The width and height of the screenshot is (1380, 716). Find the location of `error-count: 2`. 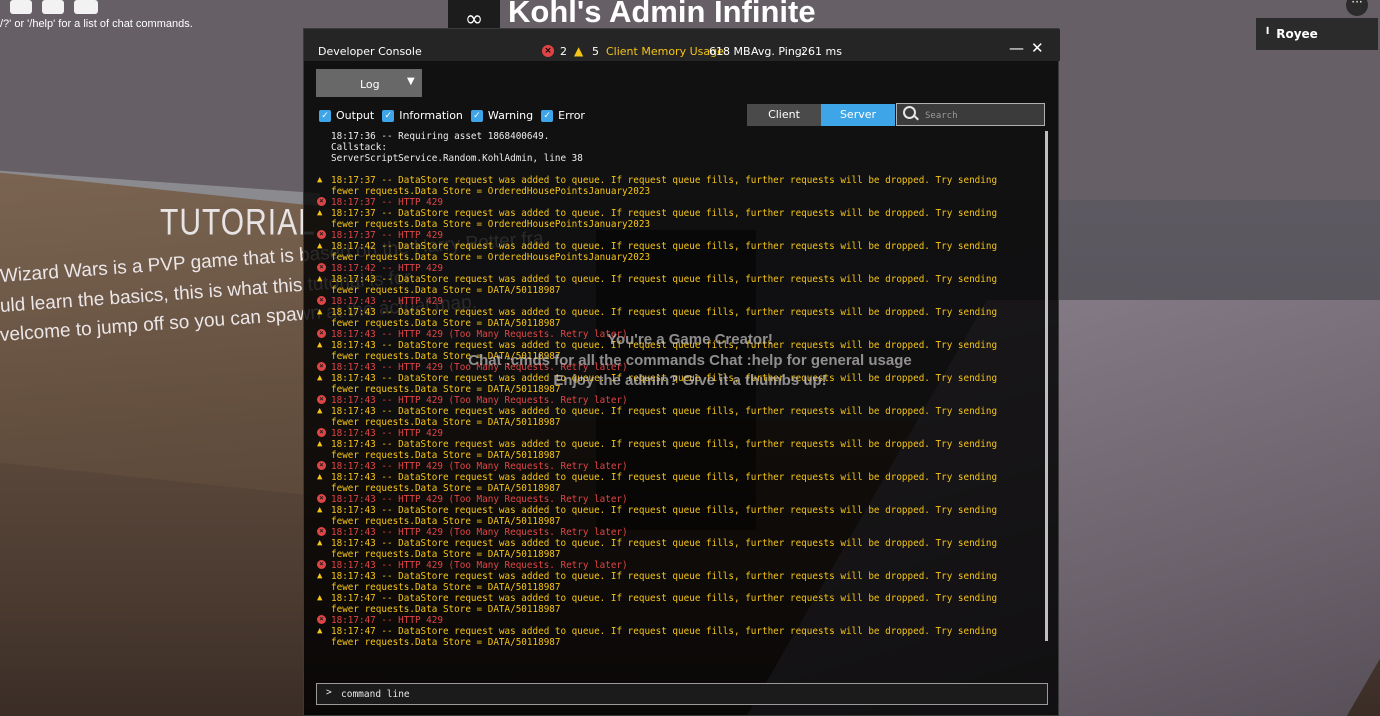

error-count: 2 is located at coordinates (563, 51).